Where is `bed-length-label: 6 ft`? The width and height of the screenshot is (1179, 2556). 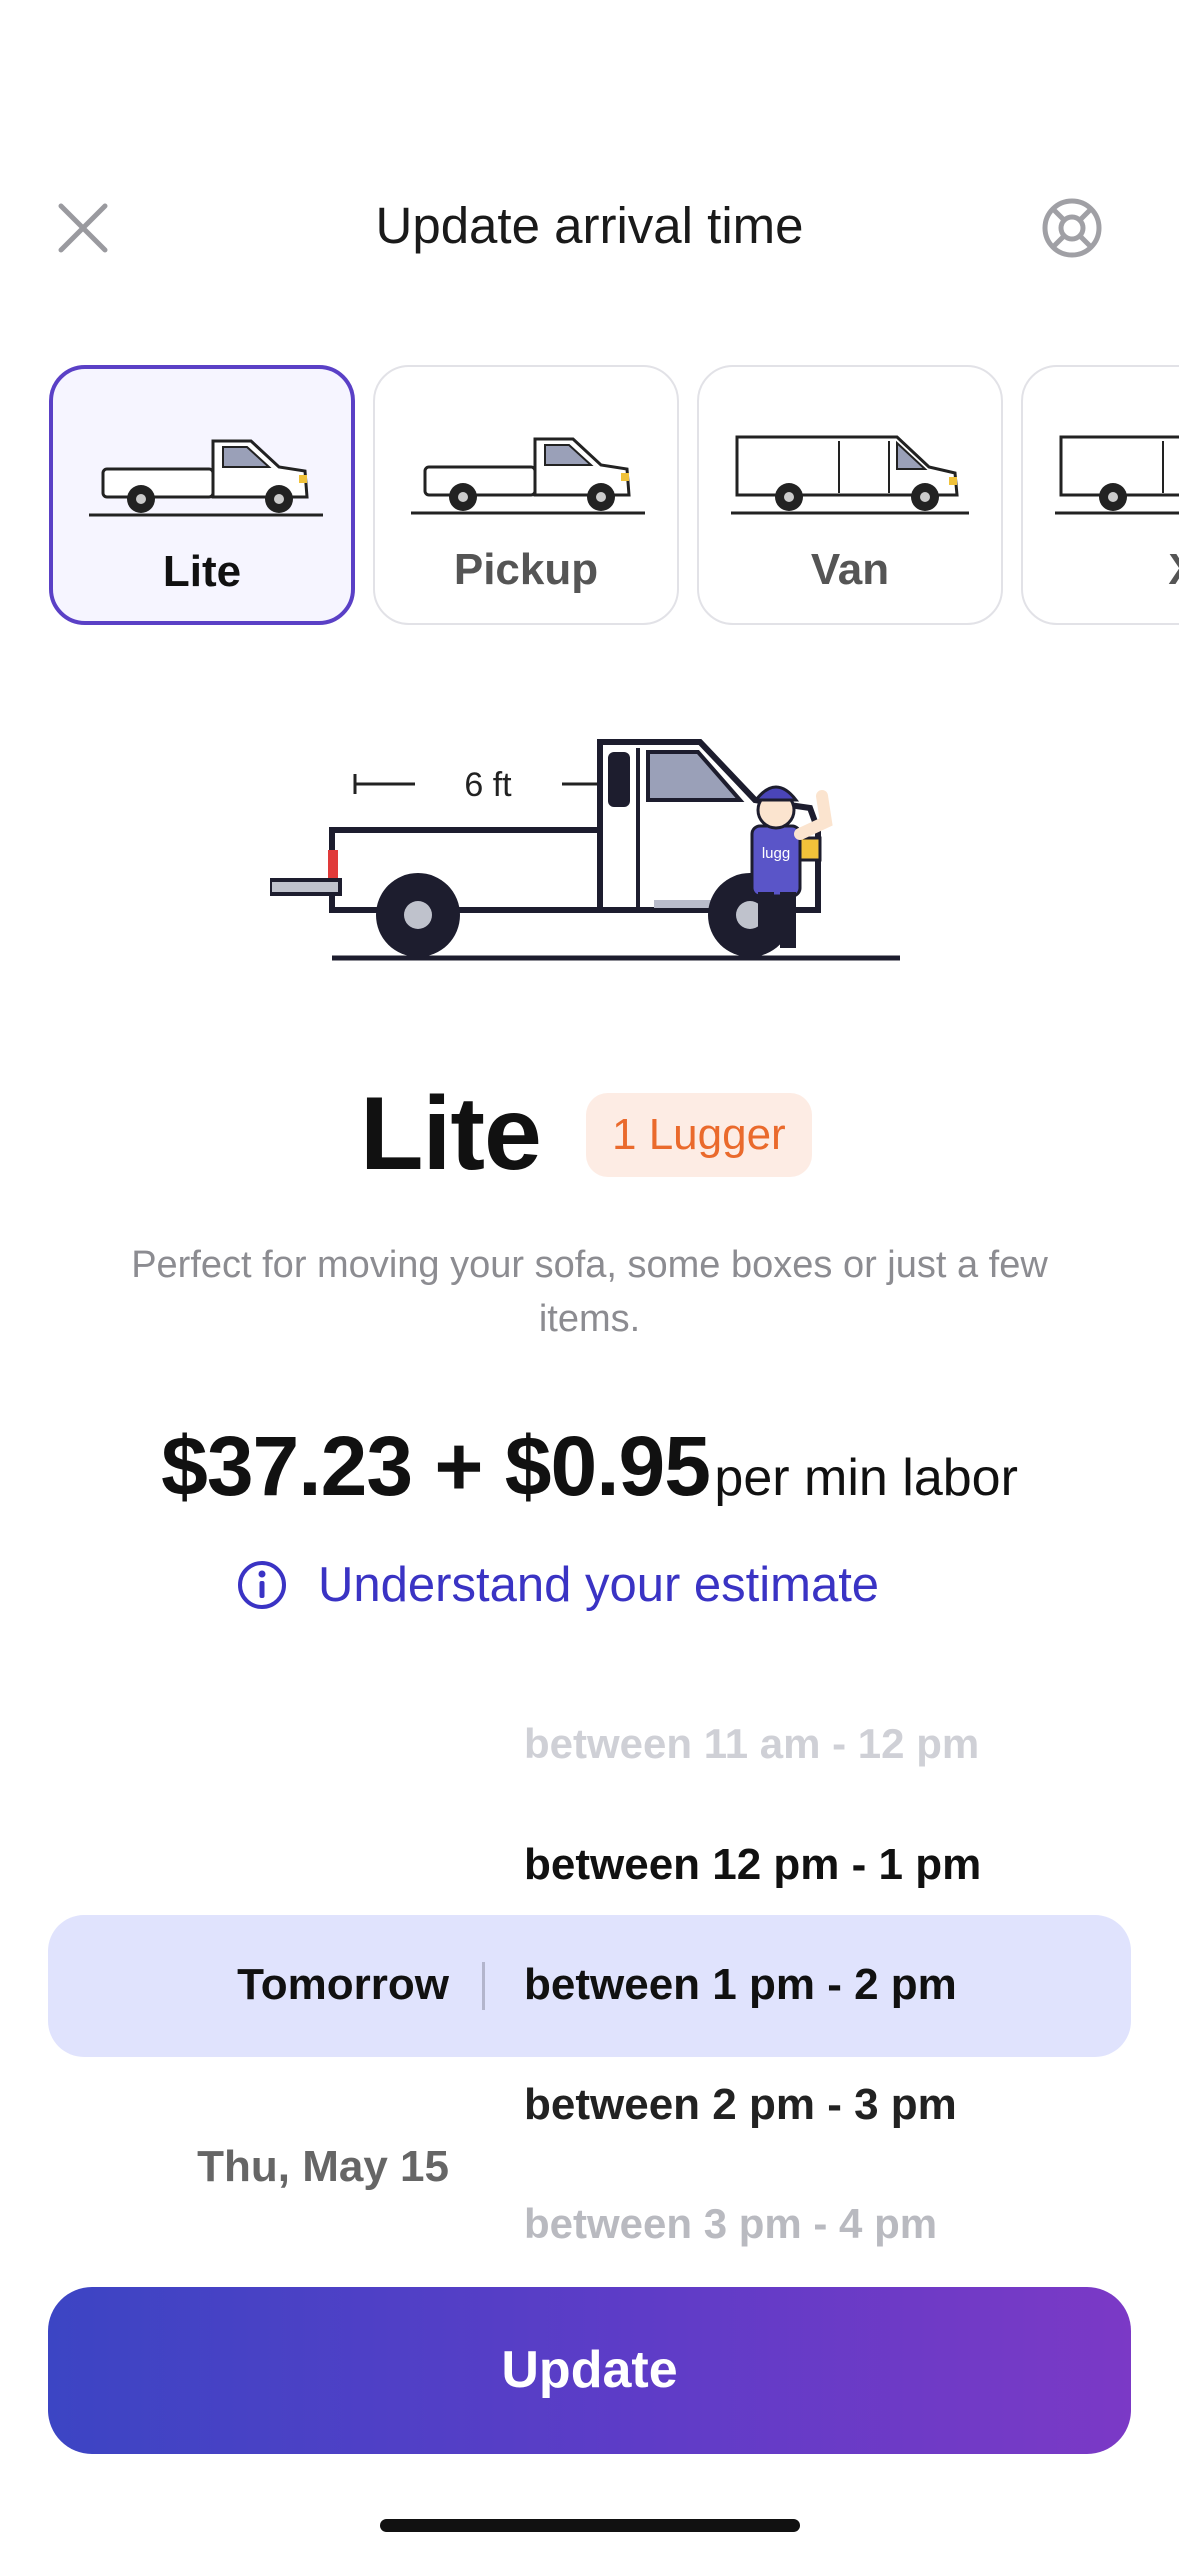
bed-length-label: 6 ft is located at coordinates (488, 785).